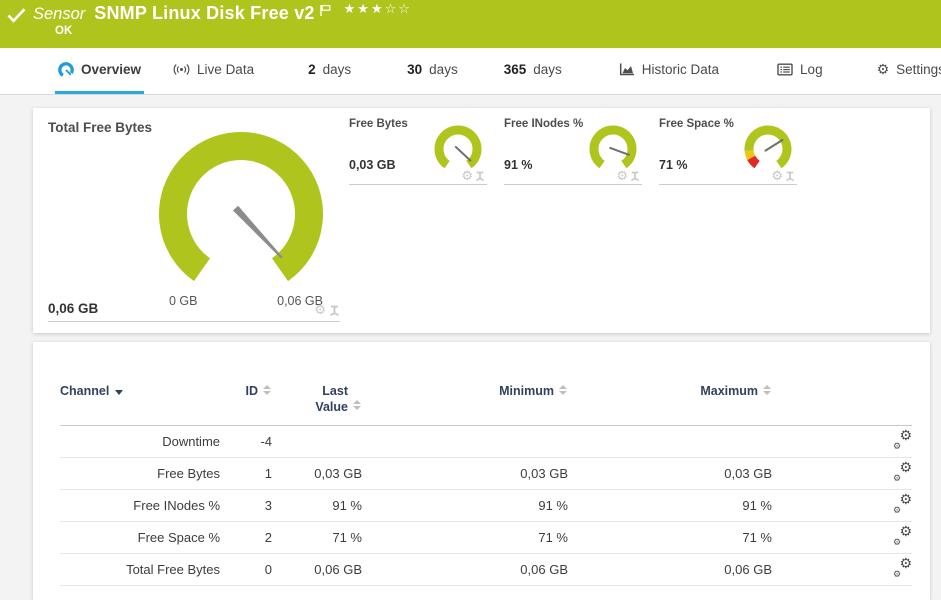  Describe the element at coordinates (252, 391) in the screenshot. I see `column-header-id-label: ID` at that location.